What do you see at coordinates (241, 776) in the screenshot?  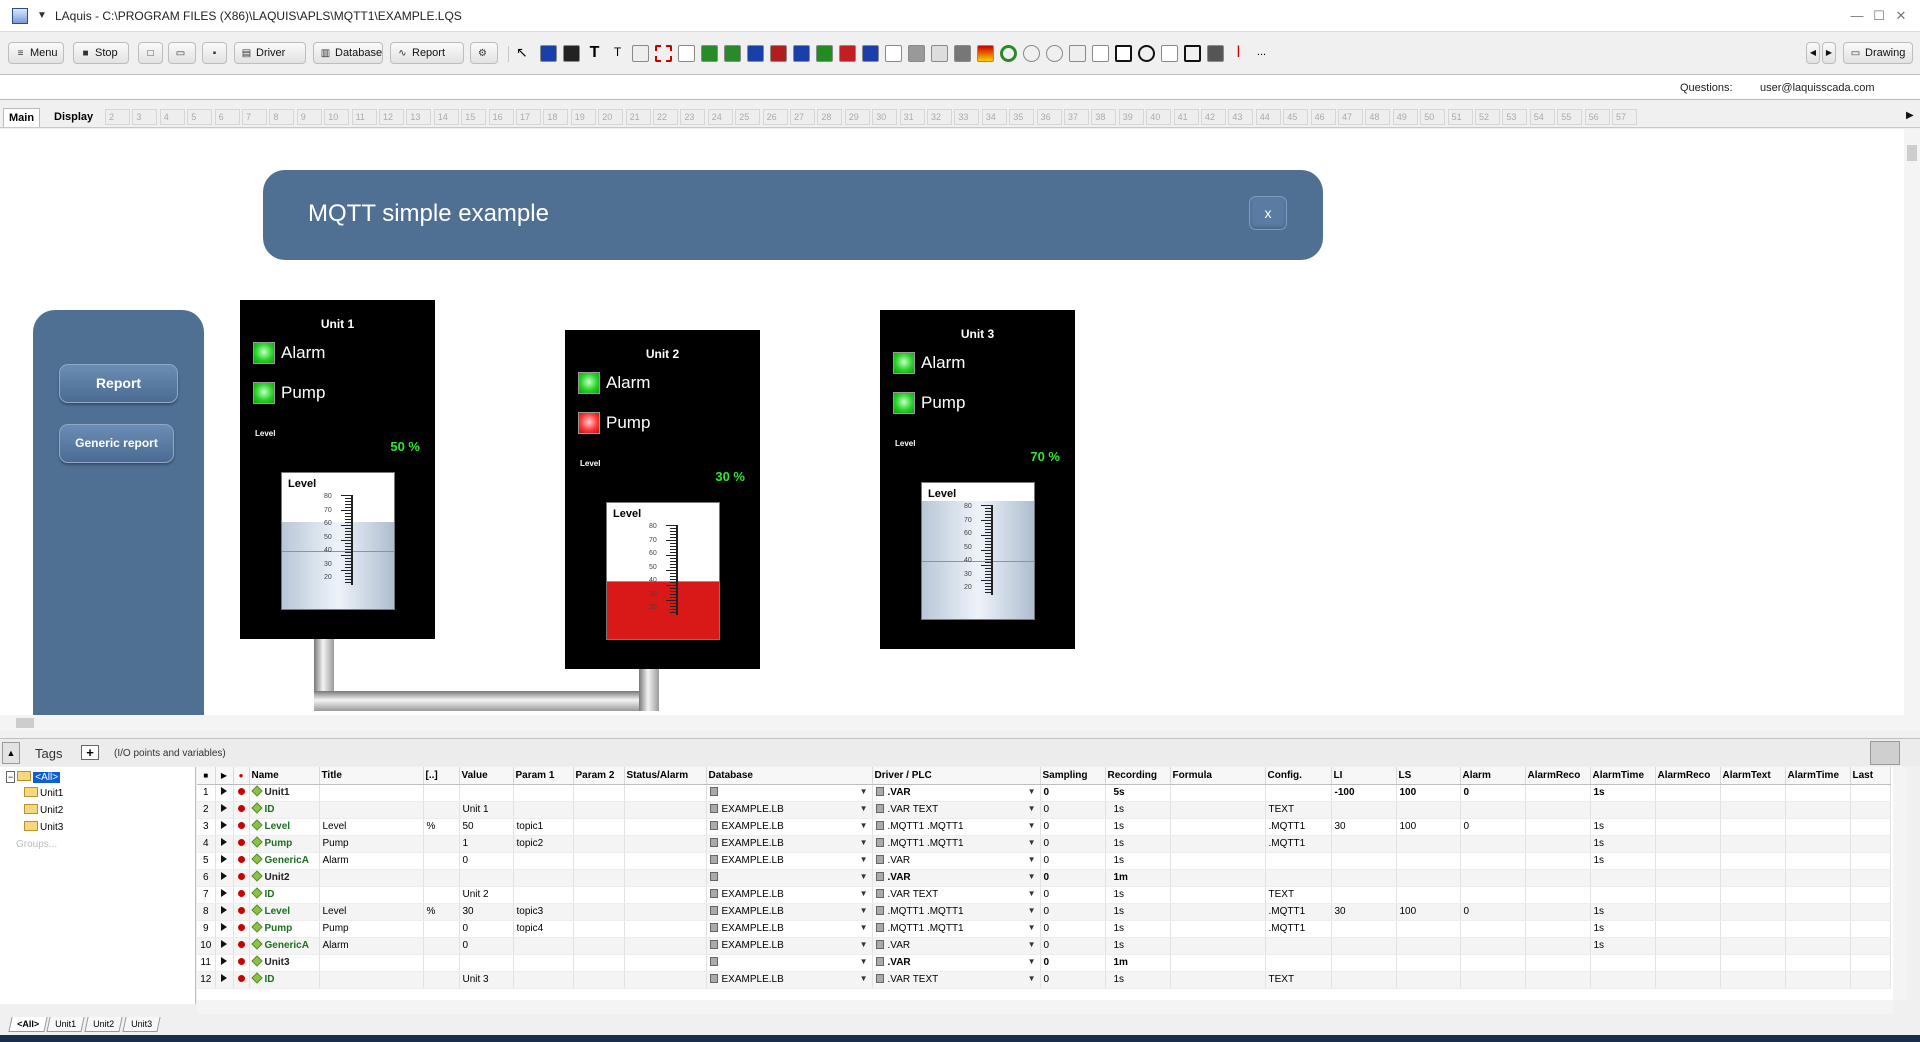 I see `column-header: ●` at bounding box center [241, 776].